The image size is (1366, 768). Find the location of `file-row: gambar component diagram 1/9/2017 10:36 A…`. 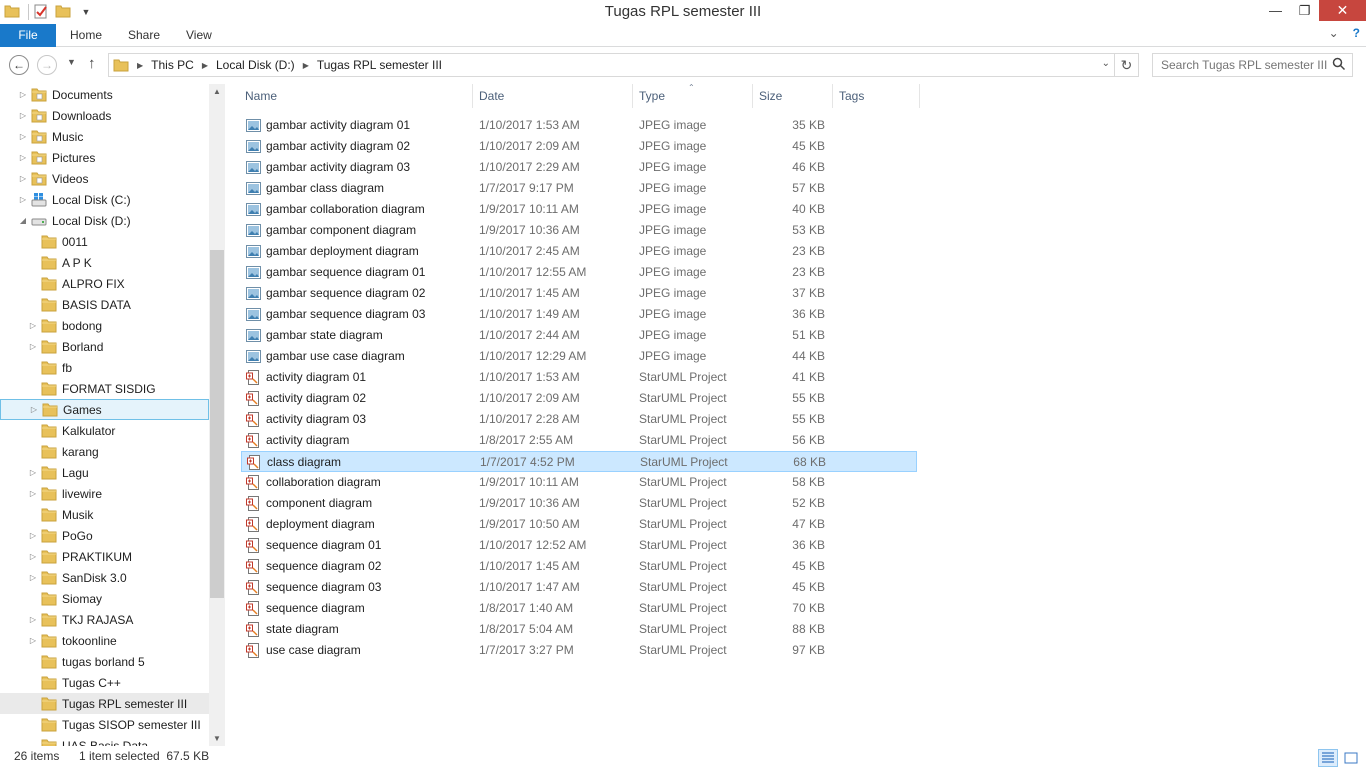

file-row: gambar component diagram 1/9/2017 10:36 A… is located at coordinates (579, 230).